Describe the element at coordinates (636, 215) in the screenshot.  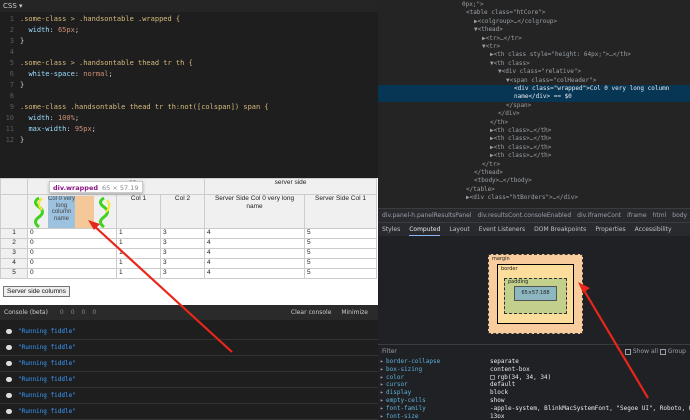
I see `breadcrumb-item: iframe` at that location.